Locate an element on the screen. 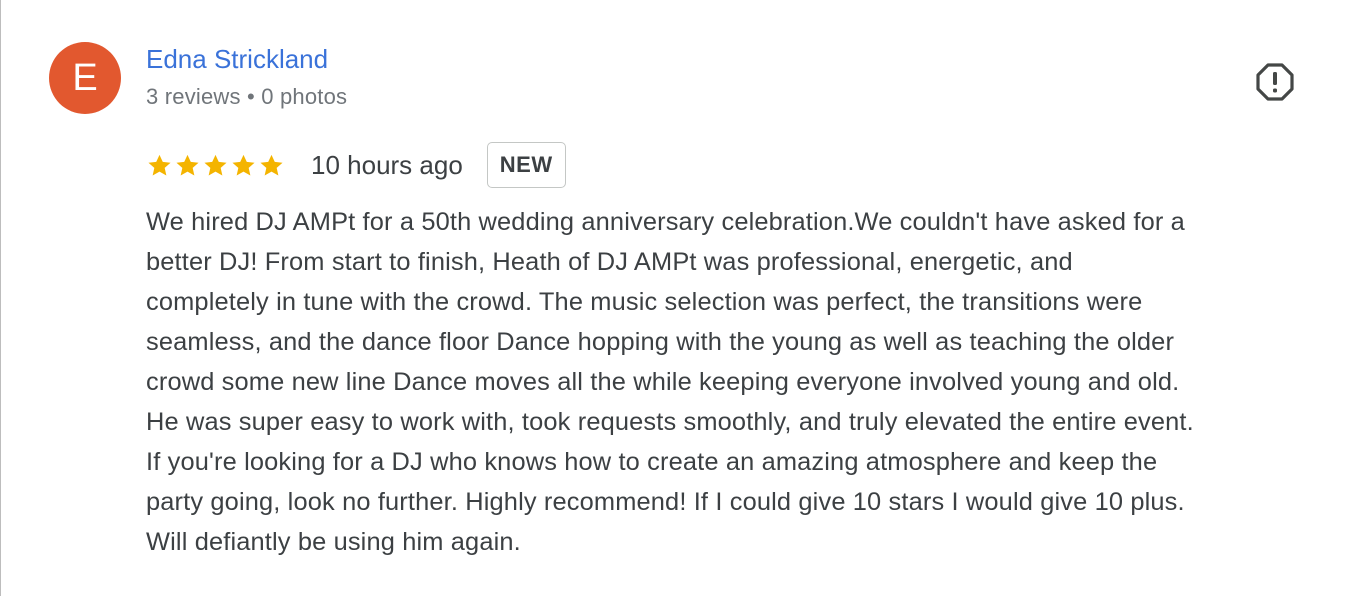 Image resolution: width=1356 pixels, height=596 pixels. review-text-line: Will defiantly be using him again. is located at coordinates (333, 542).